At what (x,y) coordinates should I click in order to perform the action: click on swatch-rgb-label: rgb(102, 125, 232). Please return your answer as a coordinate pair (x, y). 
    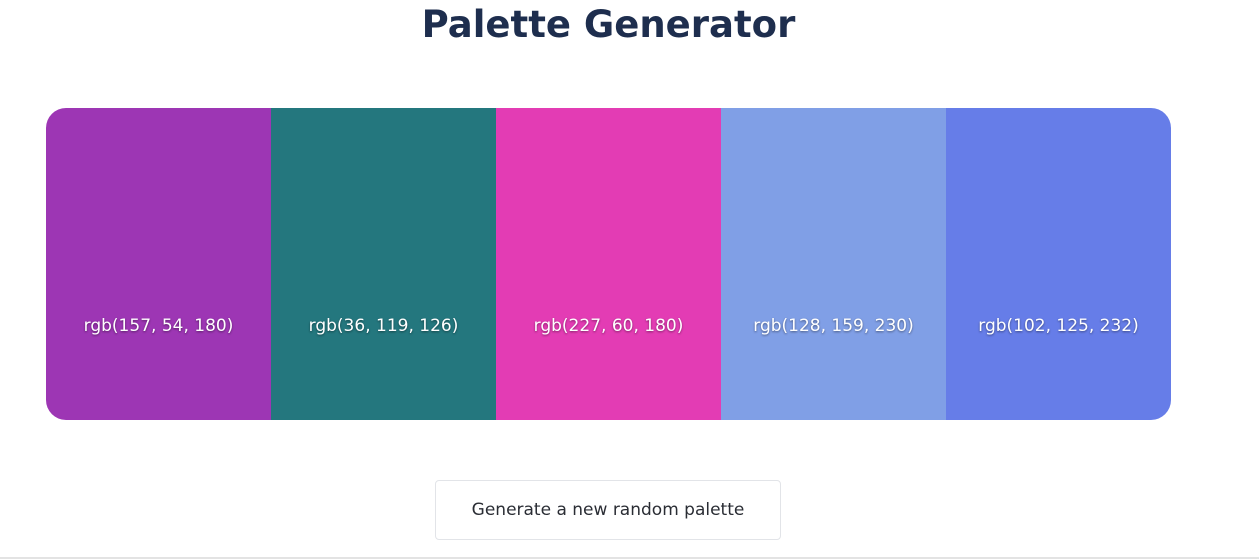
    Looking at the image, I should click on (1058, 326).